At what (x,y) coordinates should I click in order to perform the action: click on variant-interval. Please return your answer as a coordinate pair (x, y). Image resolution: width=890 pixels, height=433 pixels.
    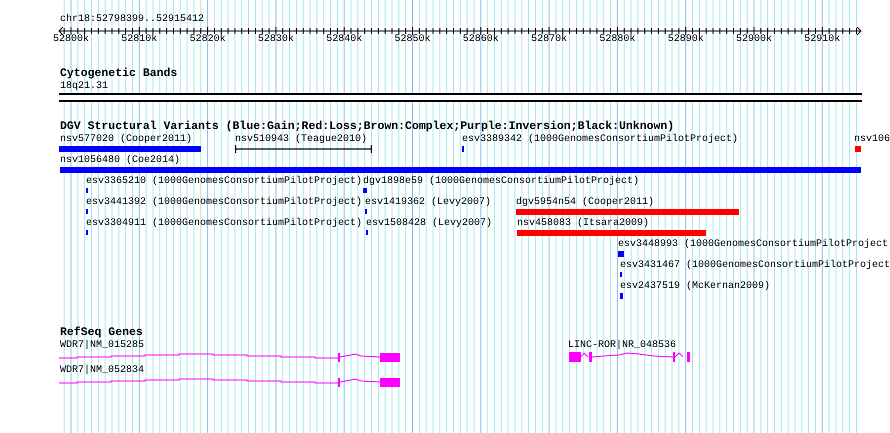
    Looking at the image, I should click on (303, 149).